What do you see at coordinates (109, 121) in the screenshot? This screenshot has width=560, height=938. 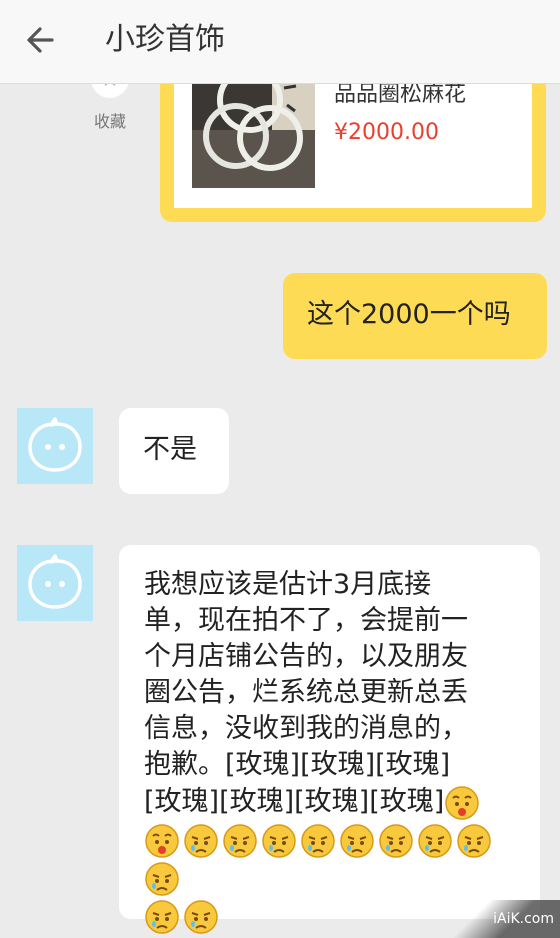 I see `favorite-label: 收藏` at bounding box center [109, 121].